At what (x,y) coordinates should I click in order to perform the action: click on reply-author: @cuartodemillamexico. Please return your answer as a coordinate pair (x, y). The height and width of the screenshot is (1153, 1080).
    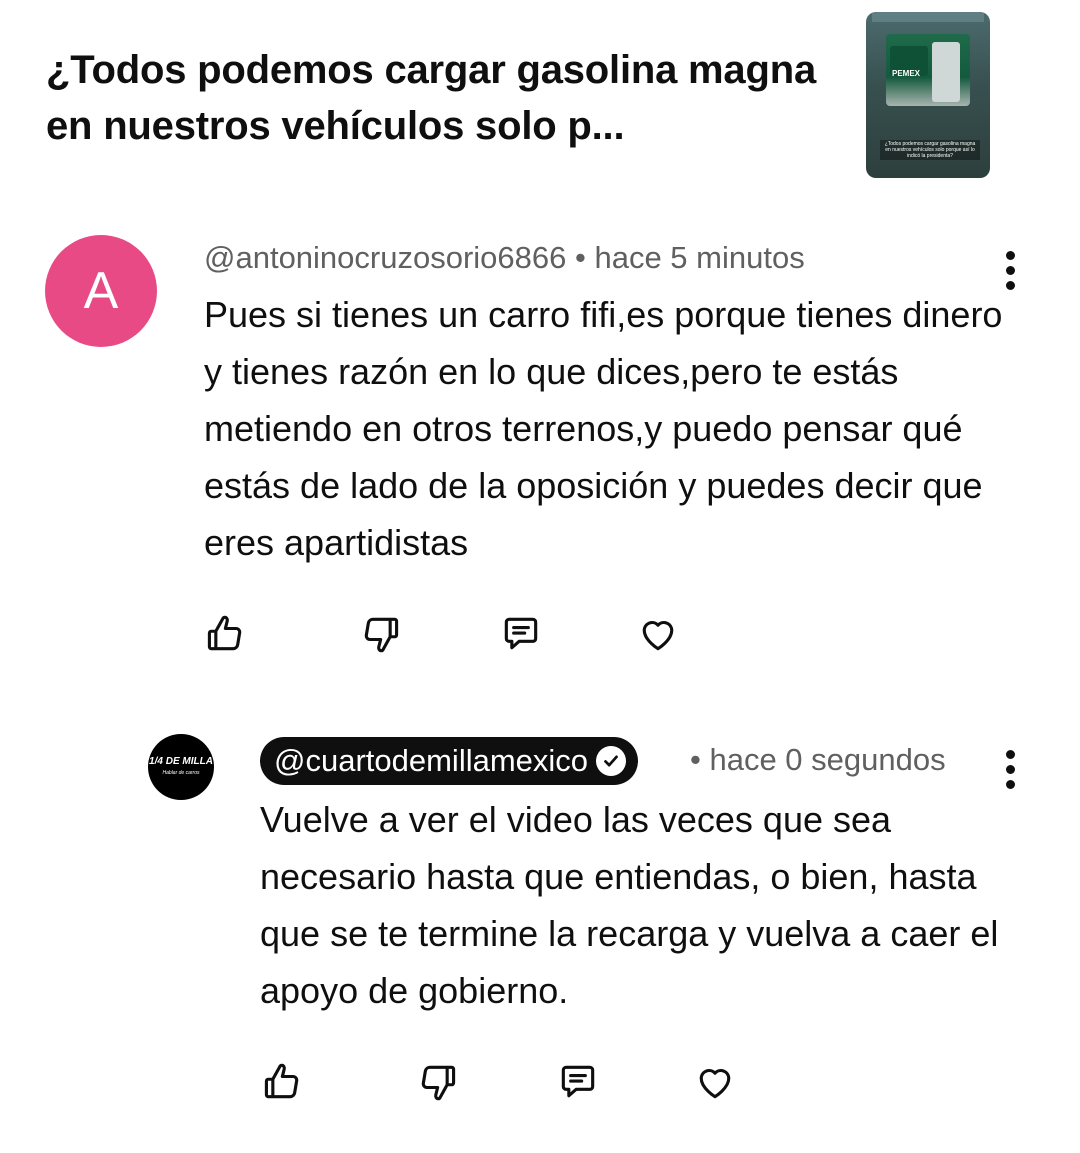
    Looking at the image, I should click on (431, 760).